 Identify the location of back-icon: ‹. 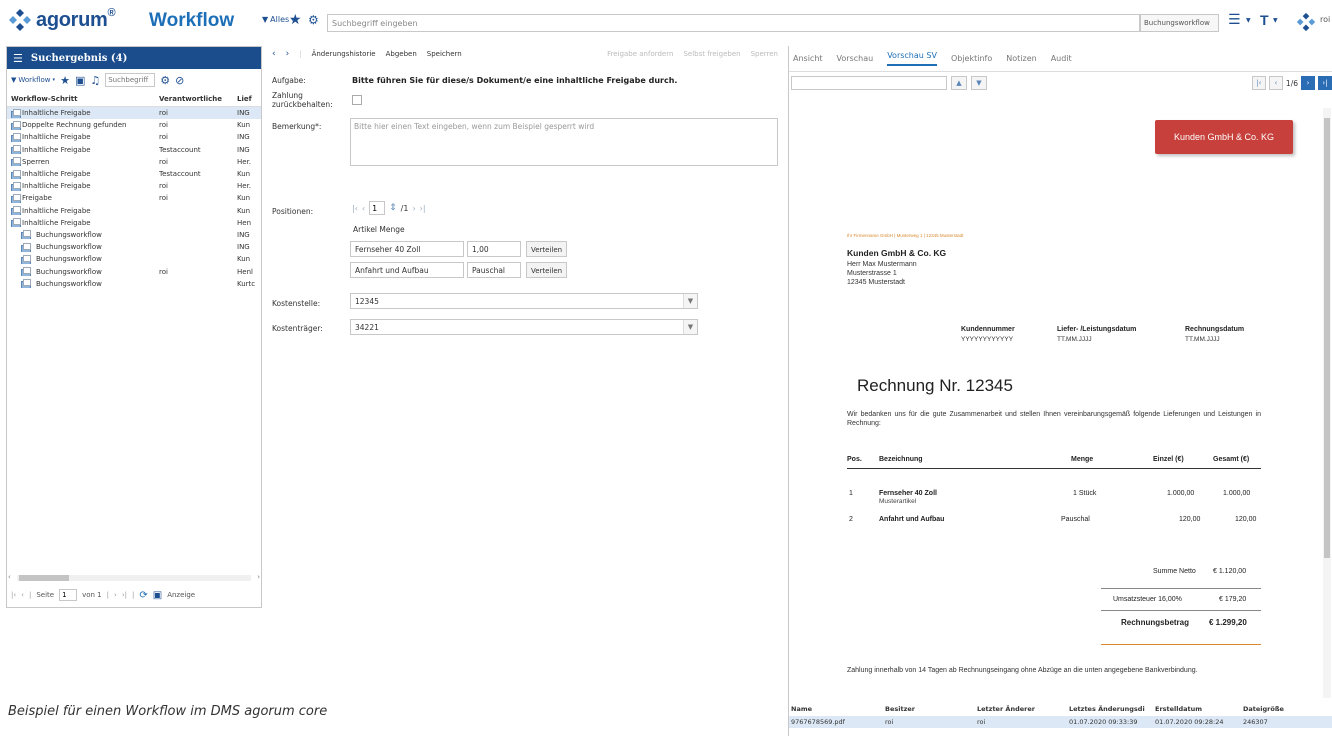
(274, 54).